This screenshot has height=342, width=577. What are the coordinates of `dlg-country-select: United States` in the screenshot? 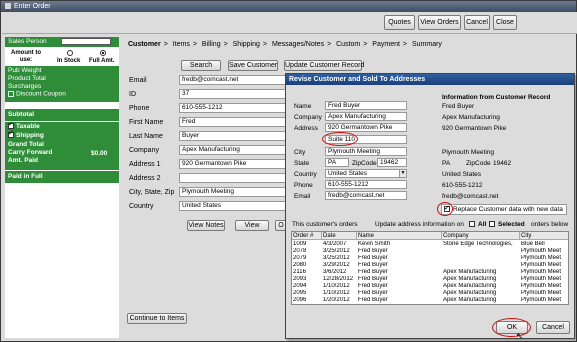 It's located at (366, 173).